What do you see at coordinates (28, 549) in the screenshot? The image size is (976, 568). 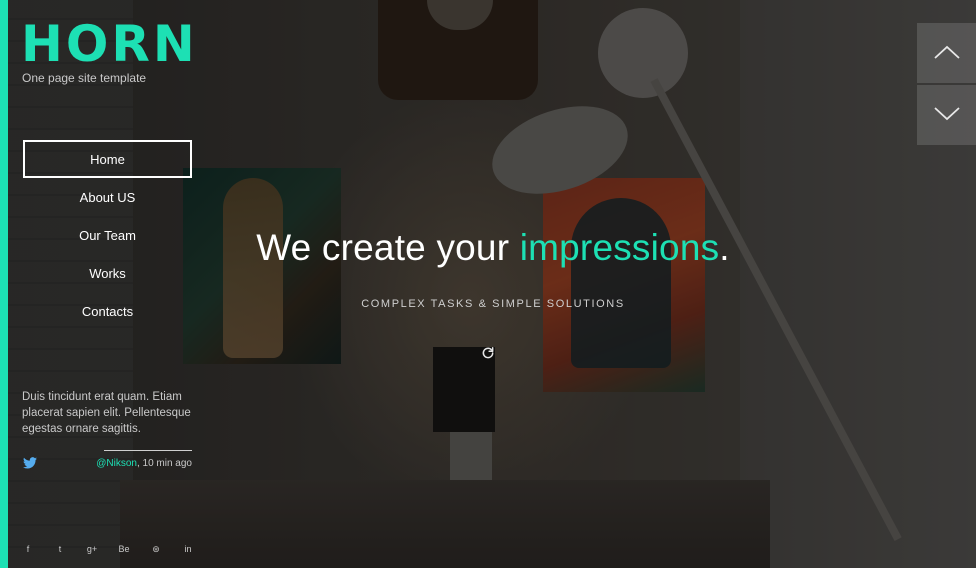 I see `facebook-icon: f` at bounding box center [28, 549].